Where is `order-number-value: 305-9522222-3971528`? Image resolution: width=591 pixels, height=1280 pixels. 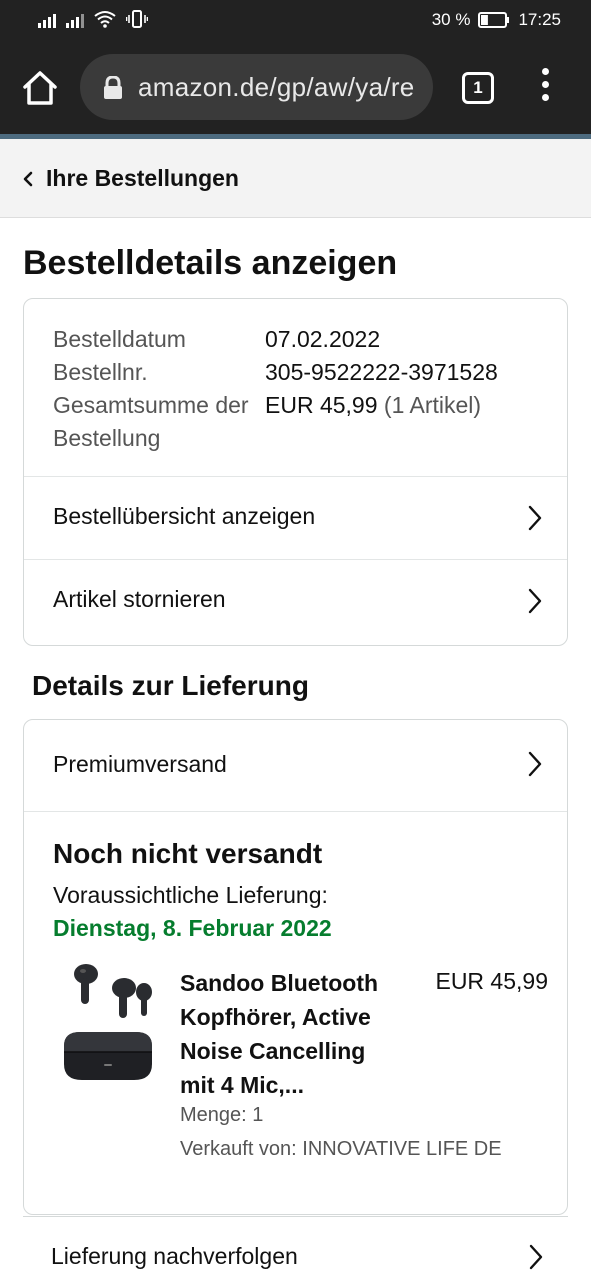 order-number-value: 305-9522222-3971528 is located at coordinates (381, 372).